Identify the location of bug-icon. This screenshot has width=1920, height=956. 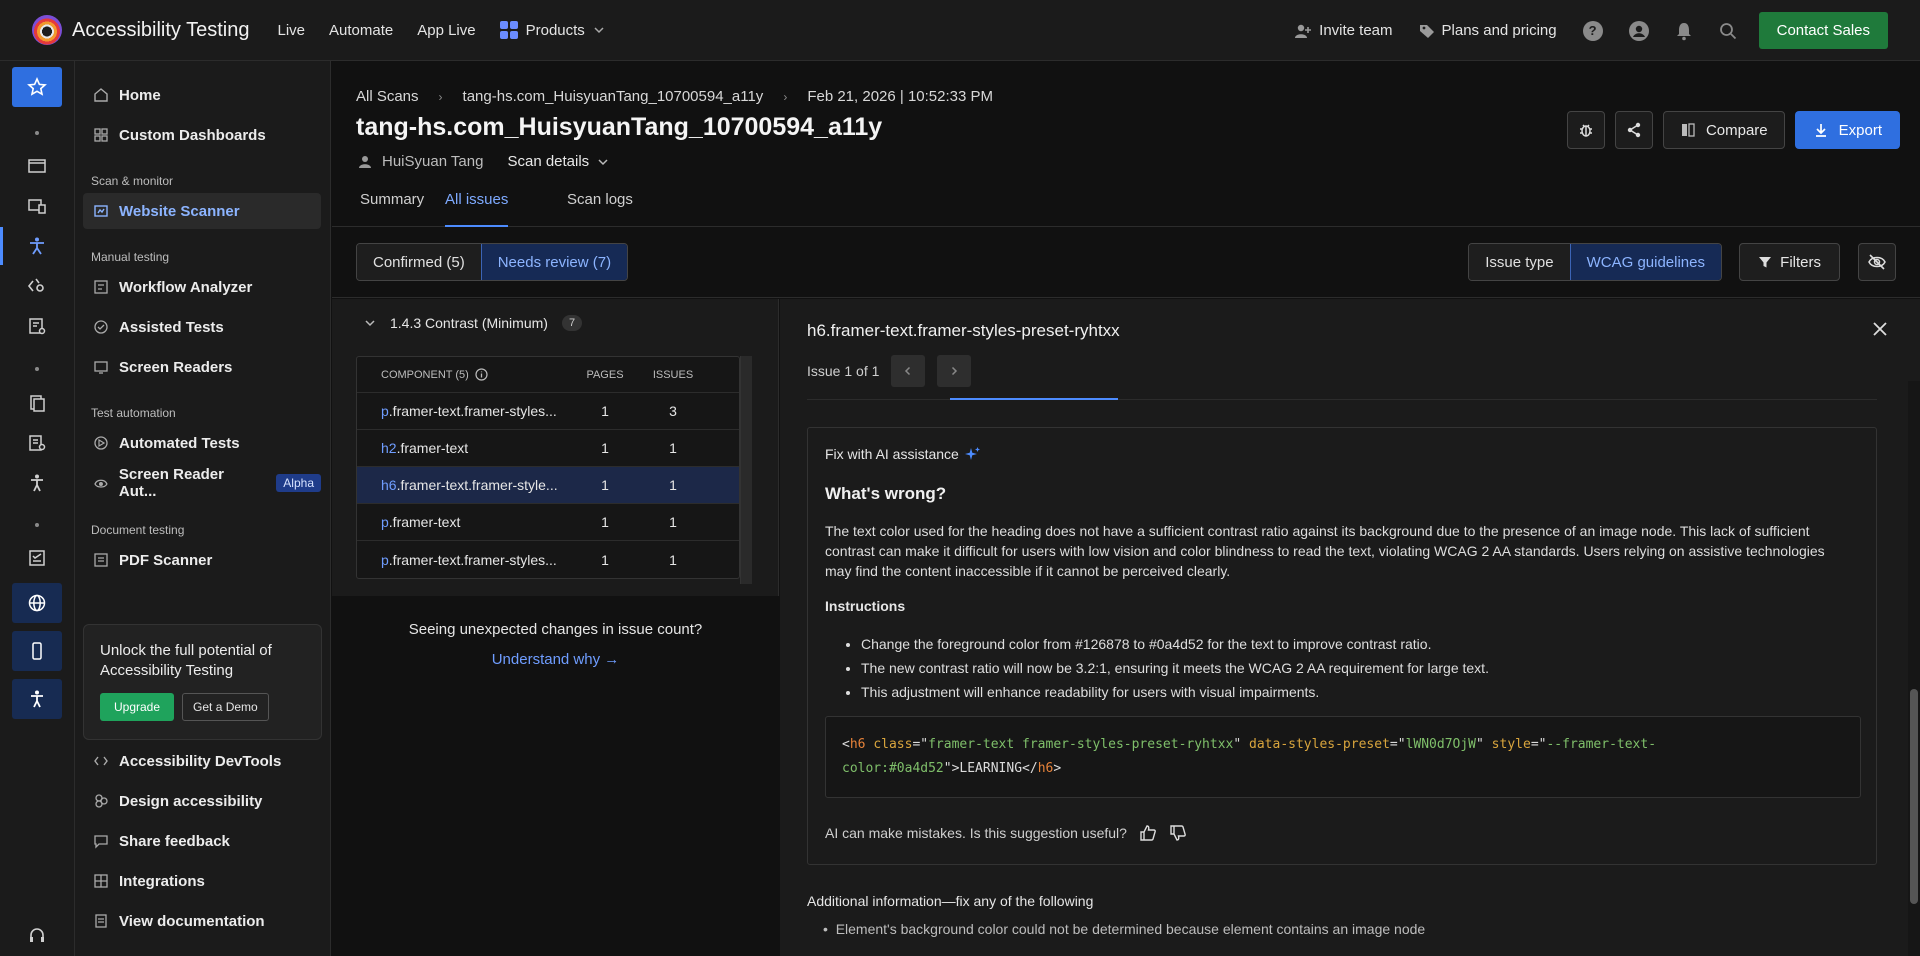
(1585, 130).